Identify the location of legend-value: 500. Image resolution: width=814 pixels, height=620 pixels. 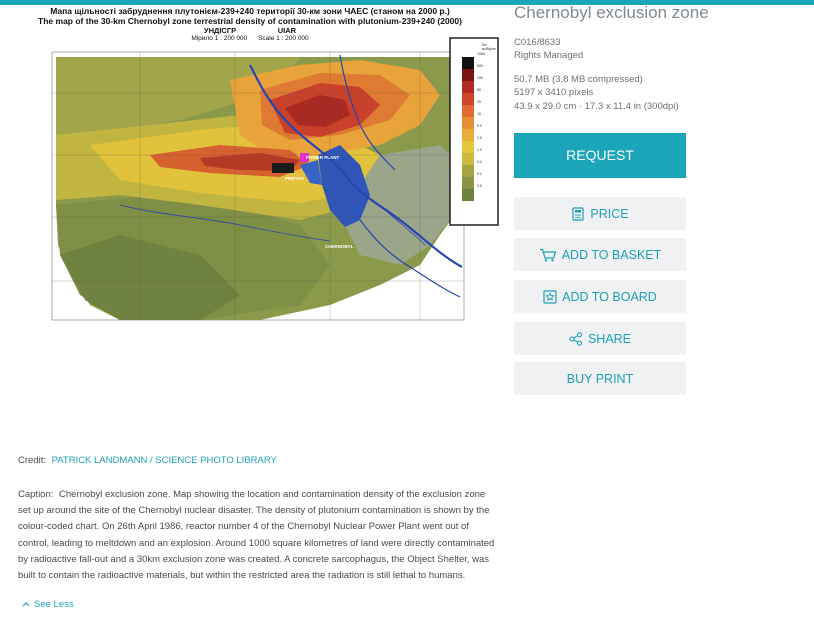
(480, 66).